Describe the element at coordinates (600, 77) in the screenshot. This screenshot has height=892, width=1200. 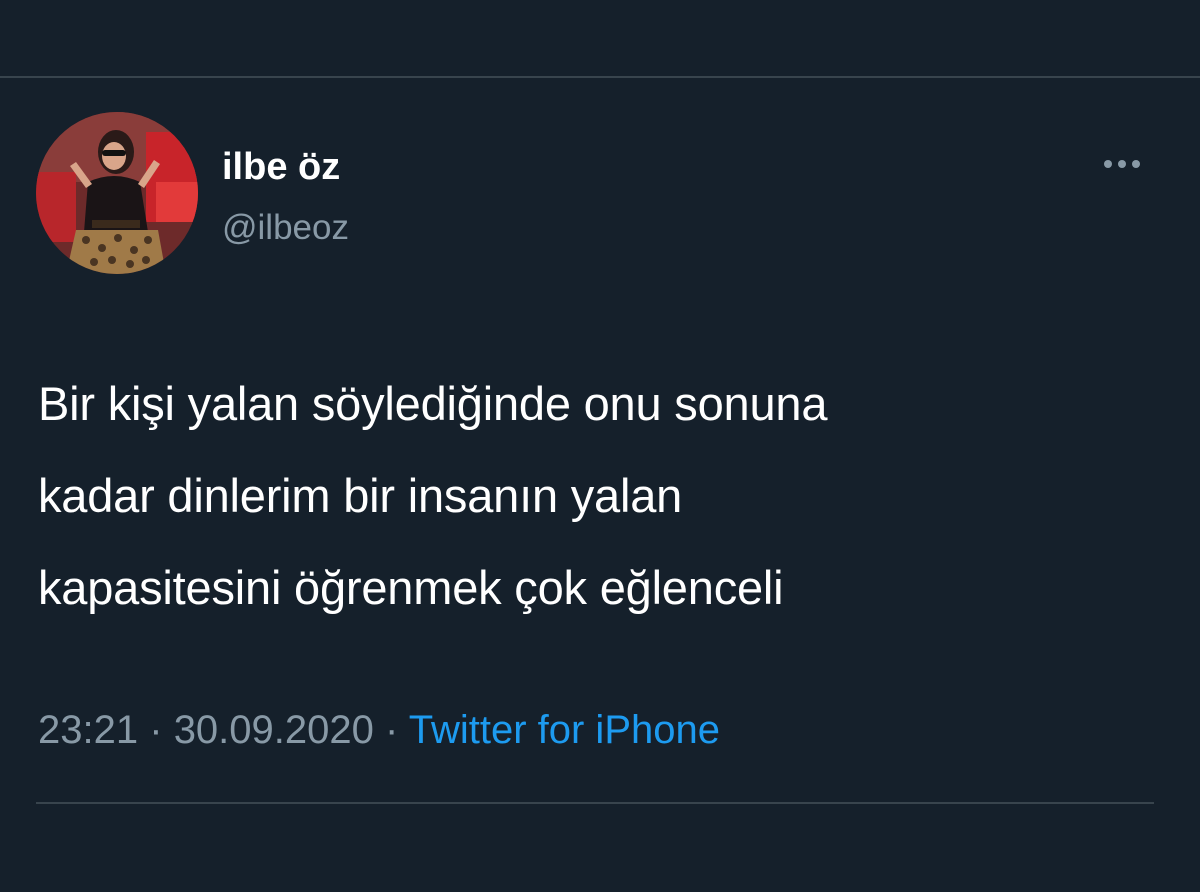
I see `top-divider` at that location.